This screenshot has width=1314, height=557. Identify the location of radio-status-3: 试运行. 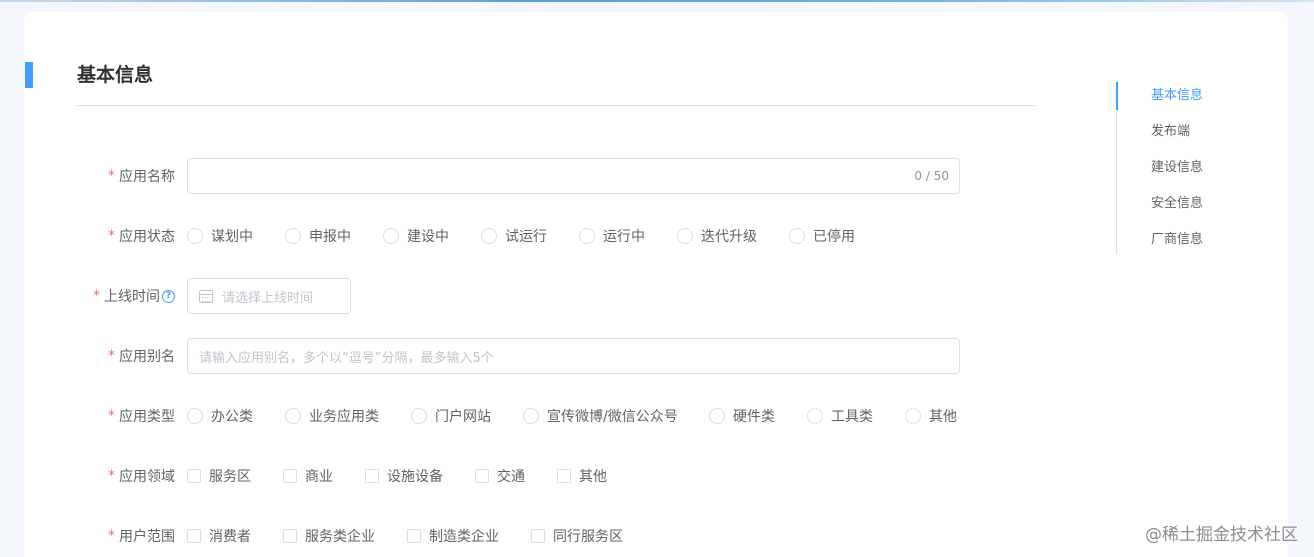
(514, 236).